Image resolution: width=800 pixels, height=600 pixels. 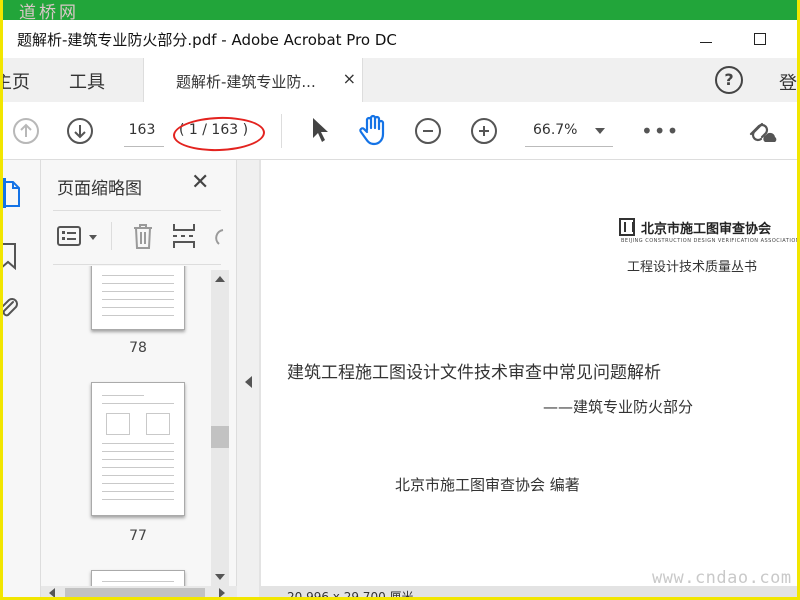 I want to click on delete-page-button, so click(x=143, y=238).